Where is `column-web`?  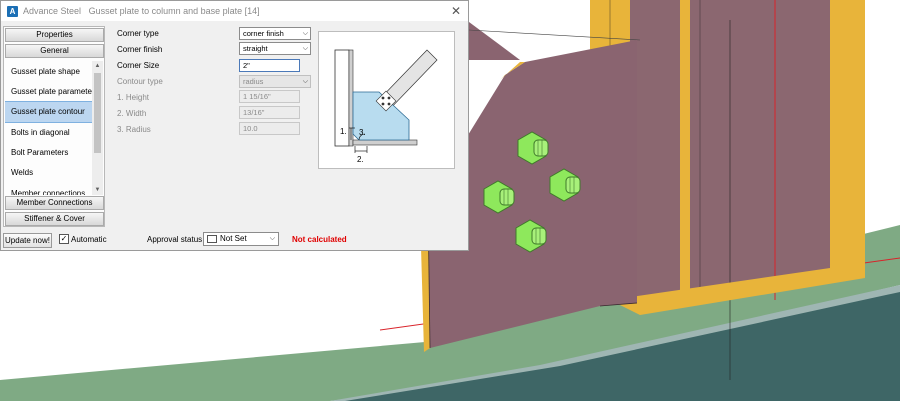 column-web is located at coordinates (655, 151).